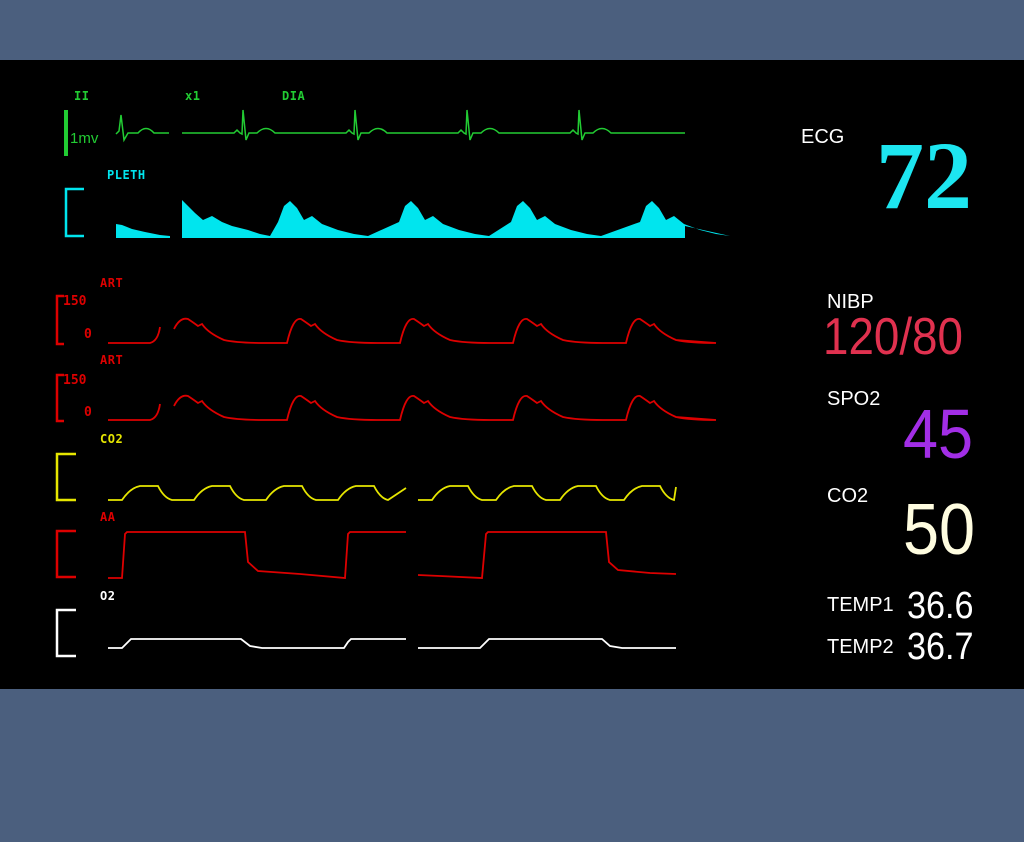 This screenshot has width=1024, height=842. Describe the element at coordinates (893, 337) in the screenshot. I see `nibp-value: 120/80` at that location.